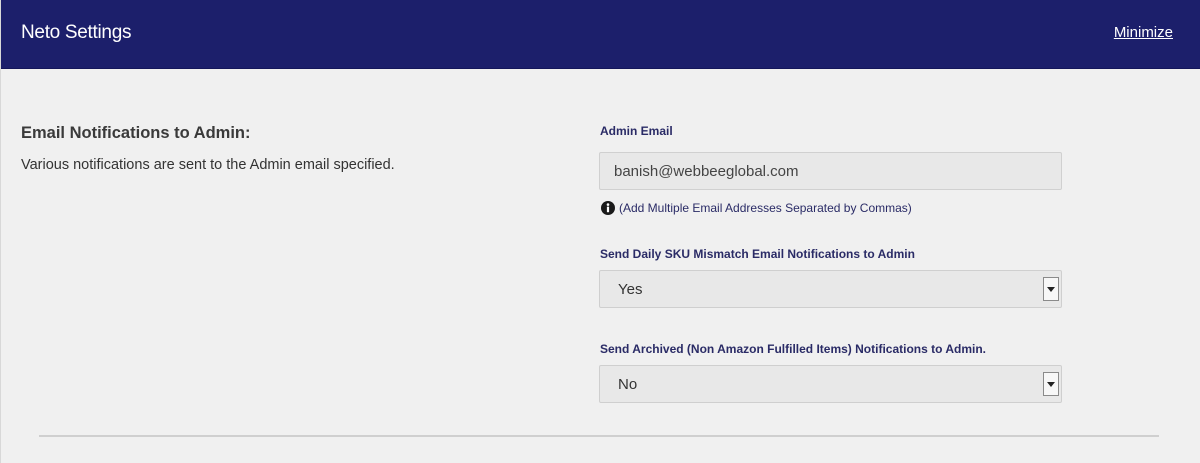  Describe the element at coordinates (76, 32) in the screenshot. I see `panel-title: Neto Settings` at that location.